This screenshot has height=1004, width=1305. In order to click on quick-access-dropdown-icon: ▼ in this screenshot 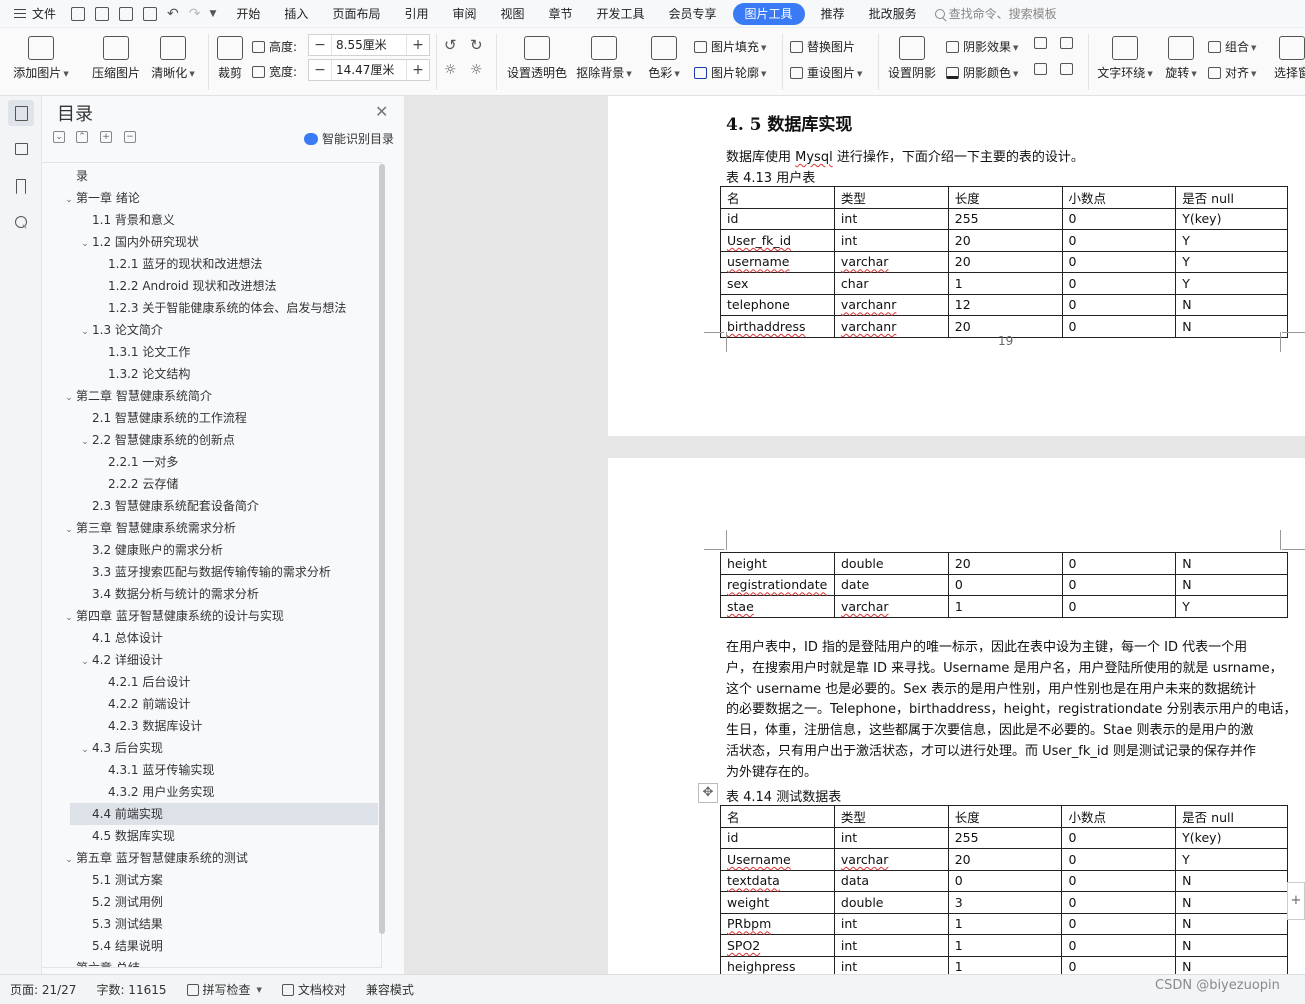, I will do `click(212, 14)`.